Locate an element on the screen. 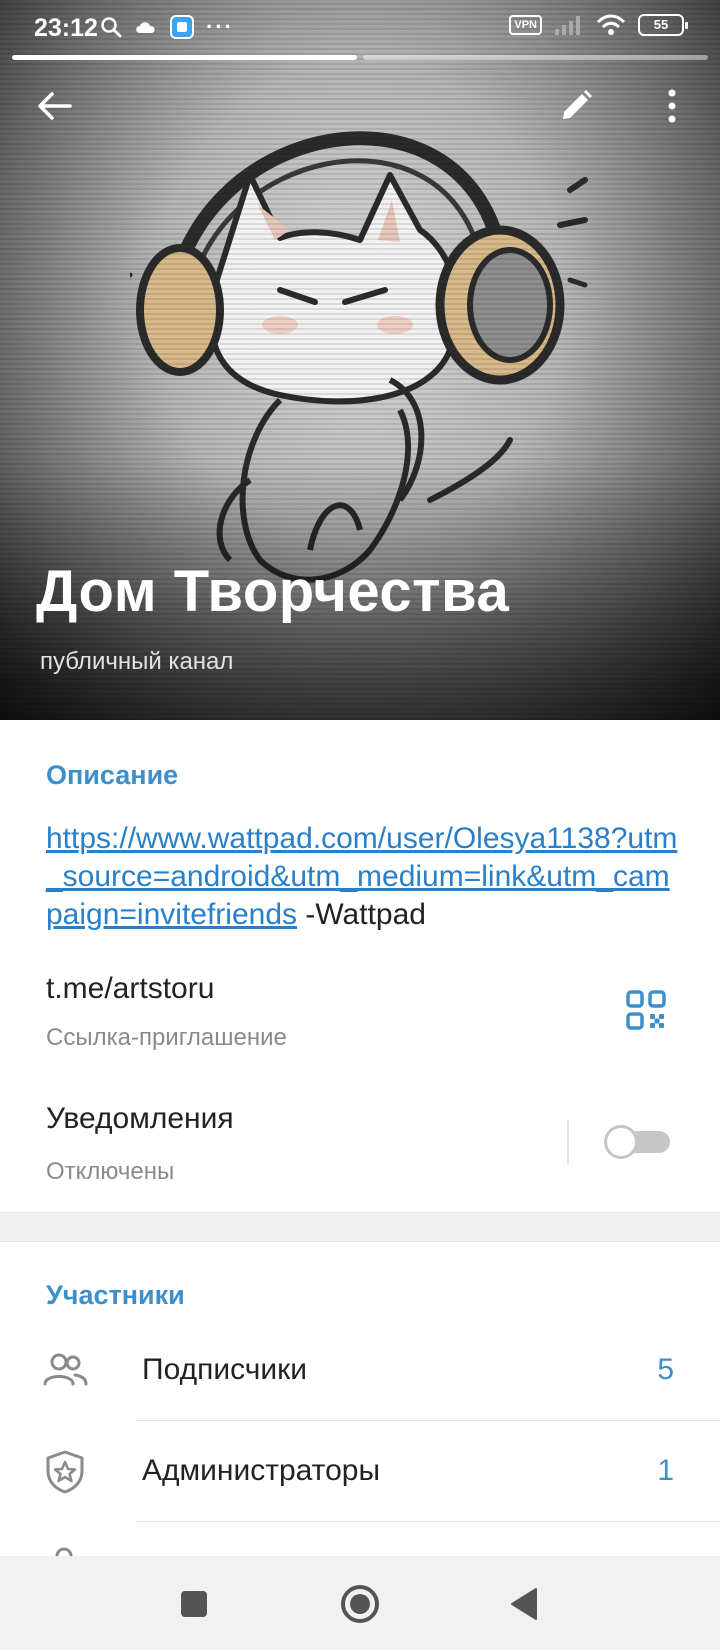 The height and width of the screenshot is (1650, 720). more-notifications-icon: ··· is located at coordinates (220, 26).